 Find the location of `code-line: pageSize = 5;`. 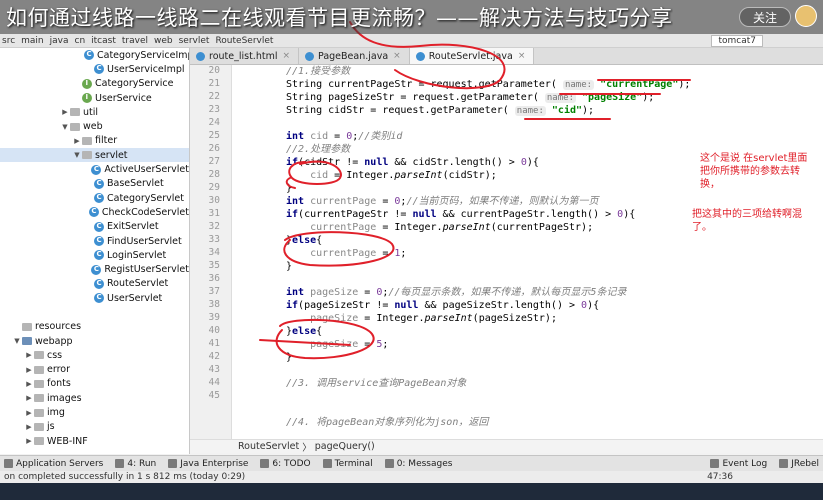

code-line: pageSize = 5; is located at coordinates (337, 344).